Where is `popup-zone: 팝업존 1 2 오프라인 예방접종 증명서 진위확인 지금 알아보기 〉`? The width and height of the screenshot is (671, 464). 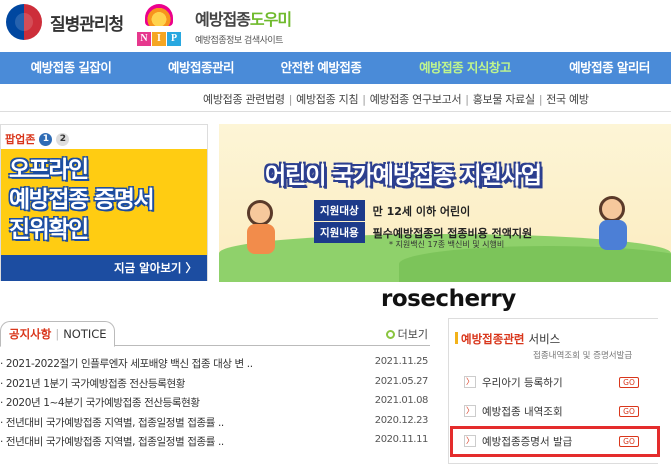
popup-zone: 팝업존 1 2 오프라인 예방접종 증명서 진위확인 지금 알아보기 〉 is located at coordinates (104, 202).